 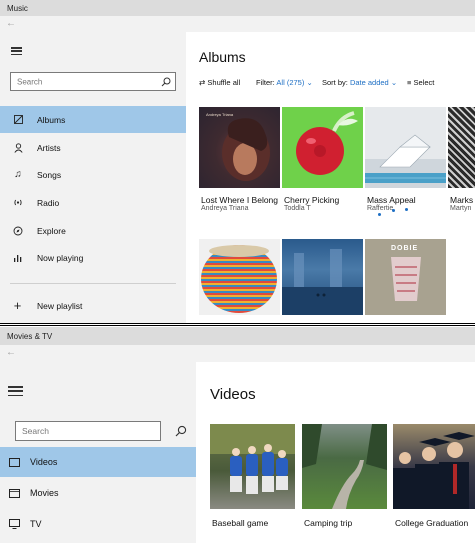 I want to click on video-title: Camping trip, so click(x=328, y=523).